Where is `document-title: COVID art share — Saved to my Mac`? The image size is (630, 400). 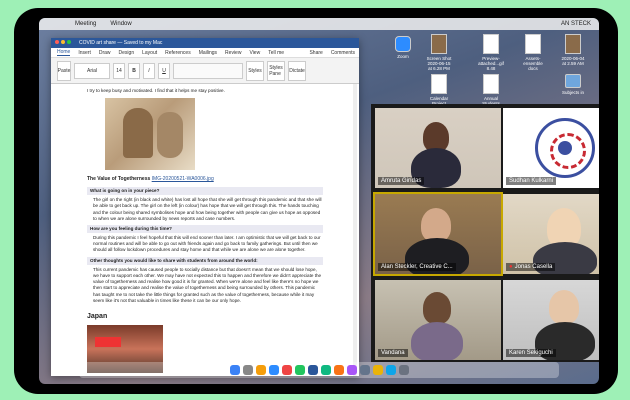
document-title: COVID art share — Saved to my Mac is located at coordinates (121, 43).